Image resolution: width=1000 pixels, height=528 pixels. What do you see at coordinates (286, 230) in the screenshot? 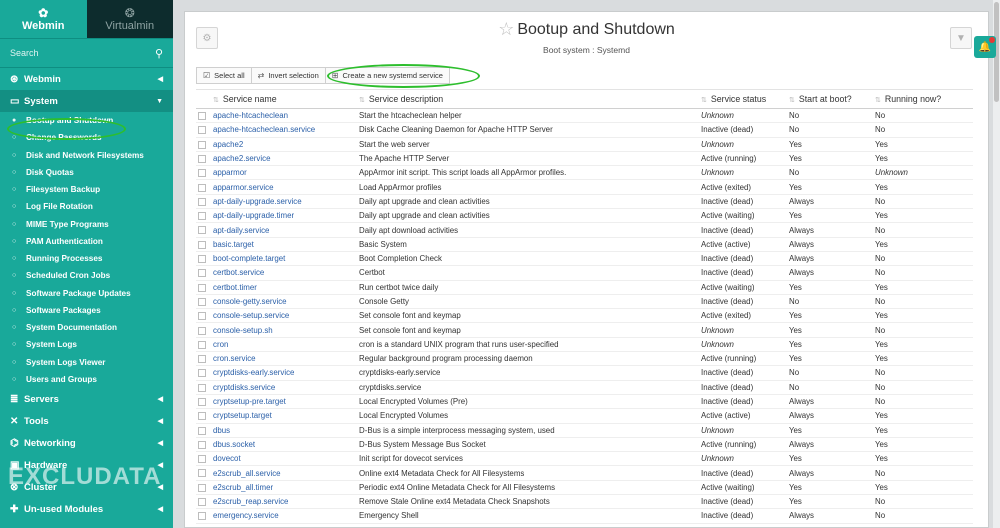
I see `service-name-link: apt-daily.service` at bounding box center [286, 230].